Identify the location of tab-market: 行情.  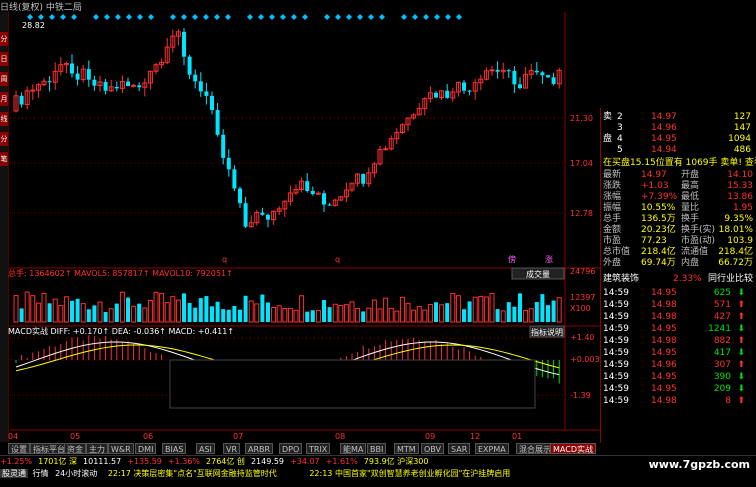
(41, 473).